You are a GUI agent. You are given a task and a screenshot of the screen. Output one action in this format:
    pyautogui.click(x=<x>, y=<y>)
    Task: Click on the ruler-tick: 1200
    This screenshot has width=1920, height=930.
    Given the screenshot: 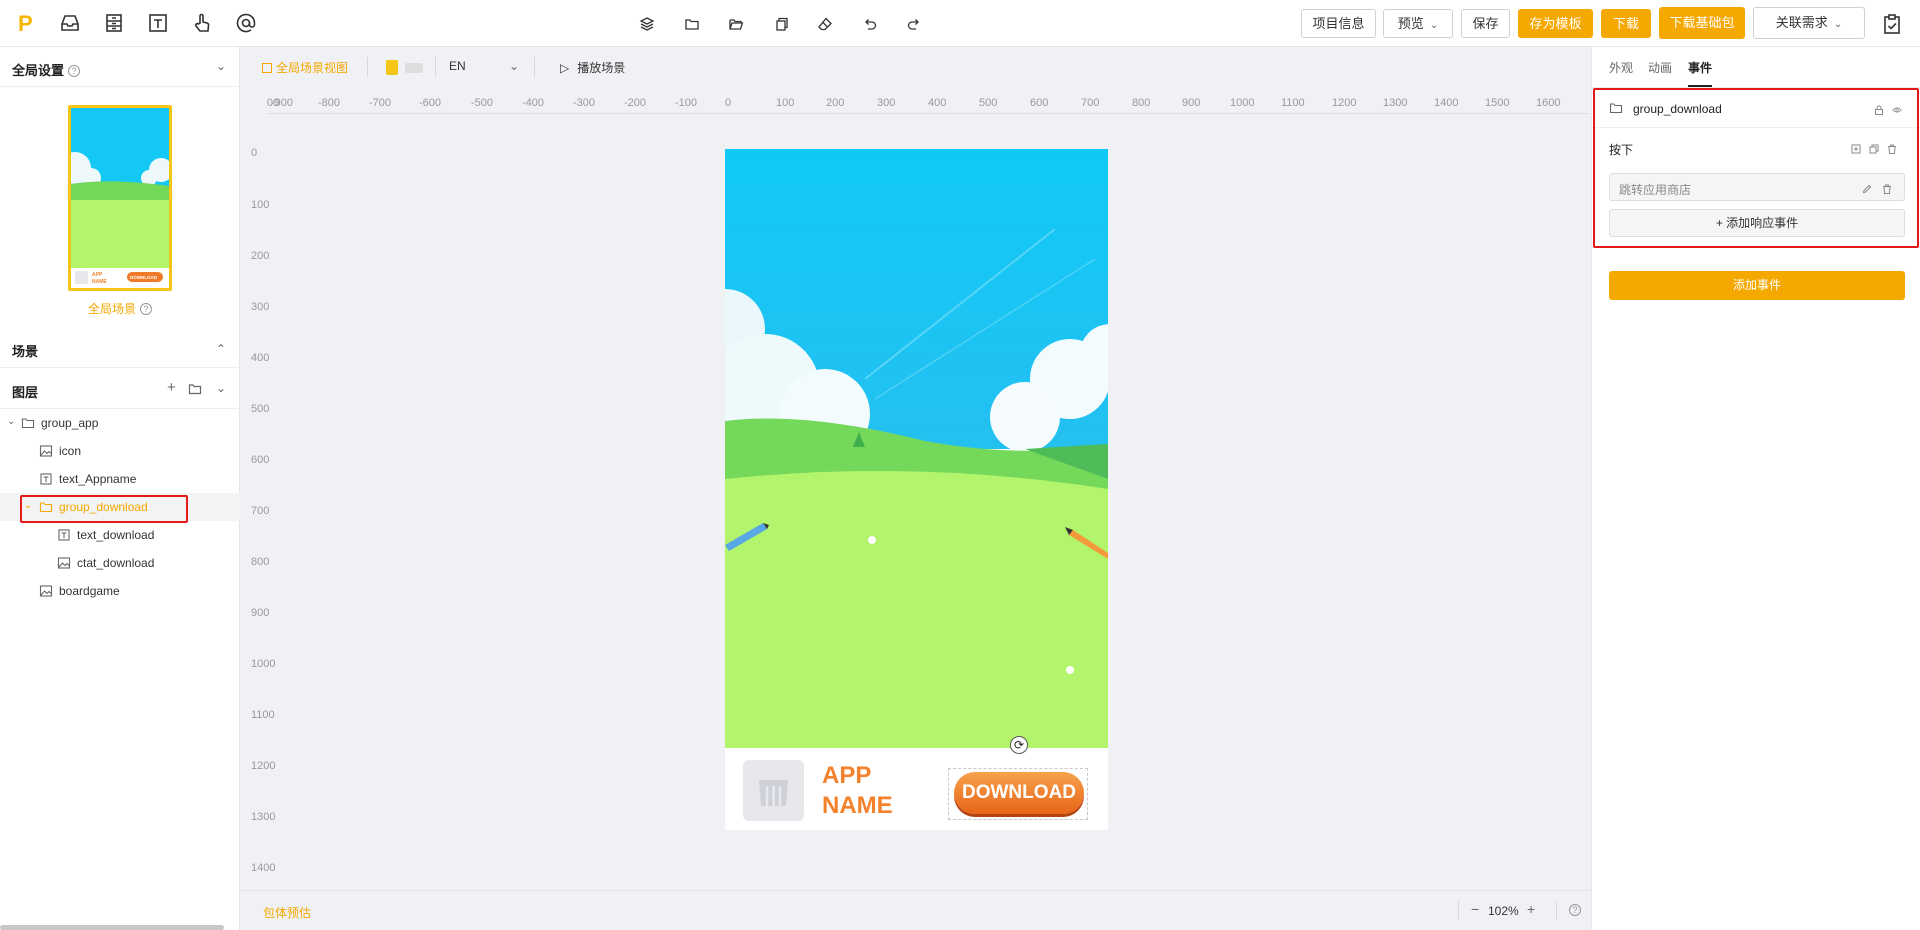 What is the action you would take?
    pyautogui.click(x=263, y=766)
    